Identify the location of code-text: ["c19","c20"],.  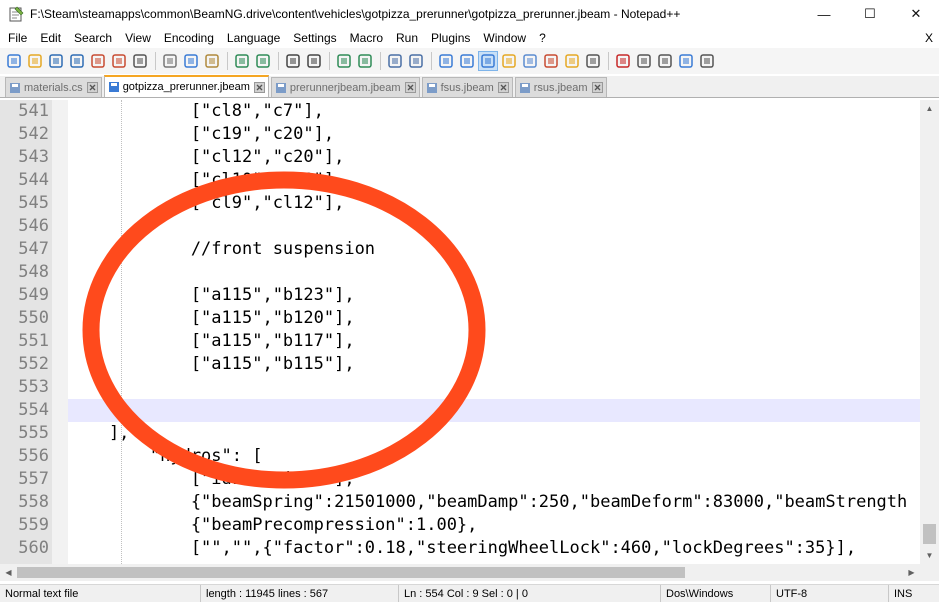
(494, 134).